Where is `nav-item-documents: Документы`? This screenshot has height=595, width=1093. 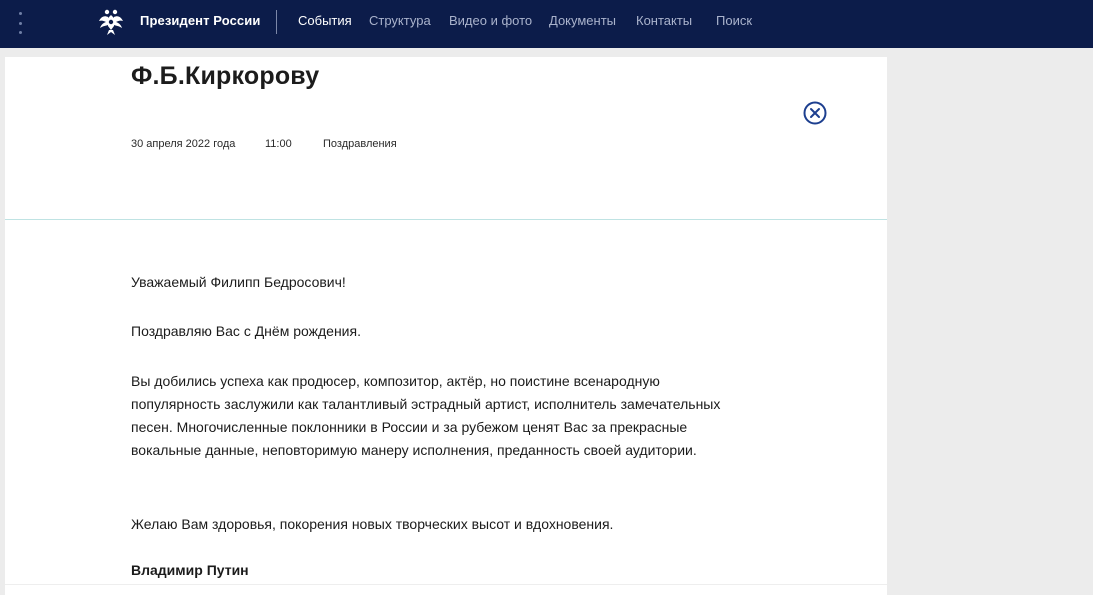
nav-item-documents: Документы is located at coordinates (582, 20).